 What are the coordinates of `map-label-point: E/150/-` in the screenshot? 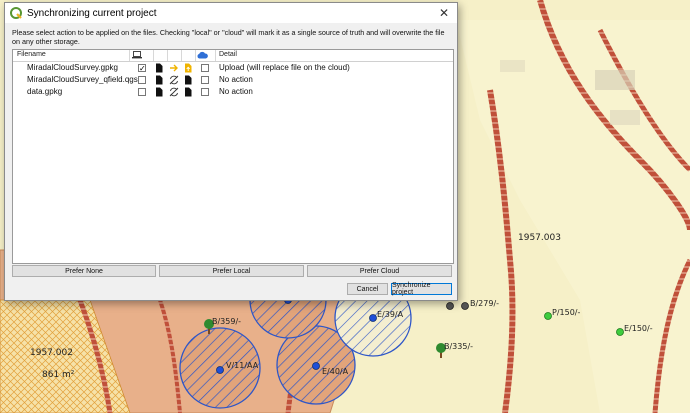 It's located at (638, 328).